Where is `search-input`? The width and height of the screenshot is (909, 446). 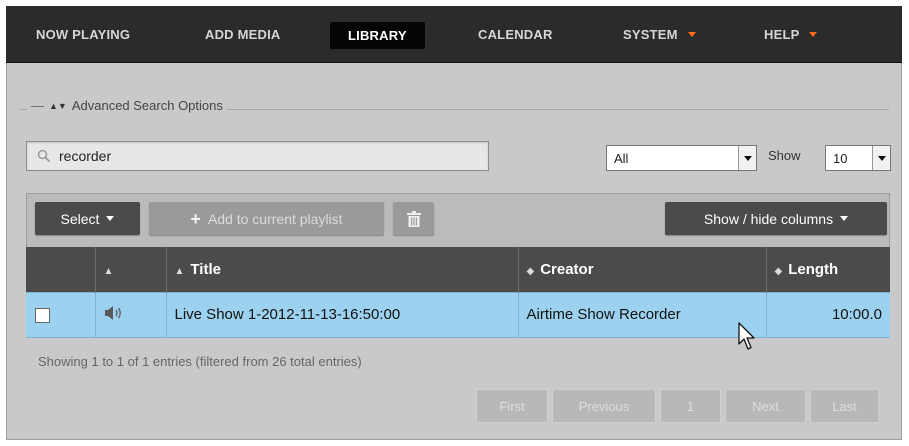
search-input is located at coordinates (259, 156).